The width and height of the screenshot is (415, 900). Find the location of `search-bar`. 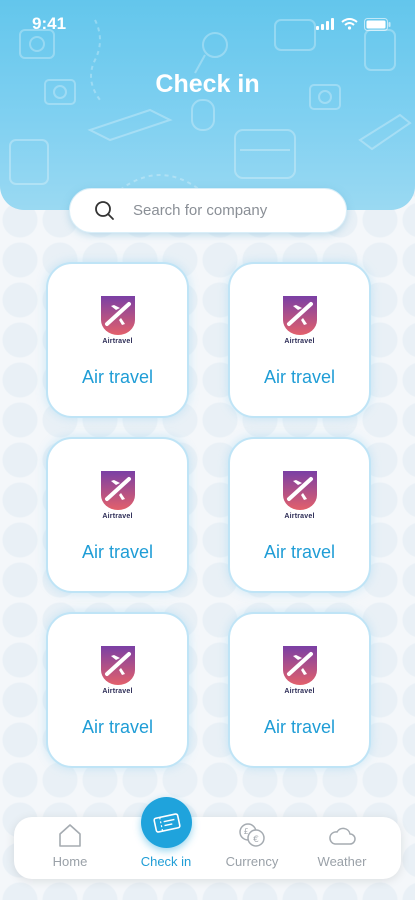

search-bar is located at coordinates (208, 210).